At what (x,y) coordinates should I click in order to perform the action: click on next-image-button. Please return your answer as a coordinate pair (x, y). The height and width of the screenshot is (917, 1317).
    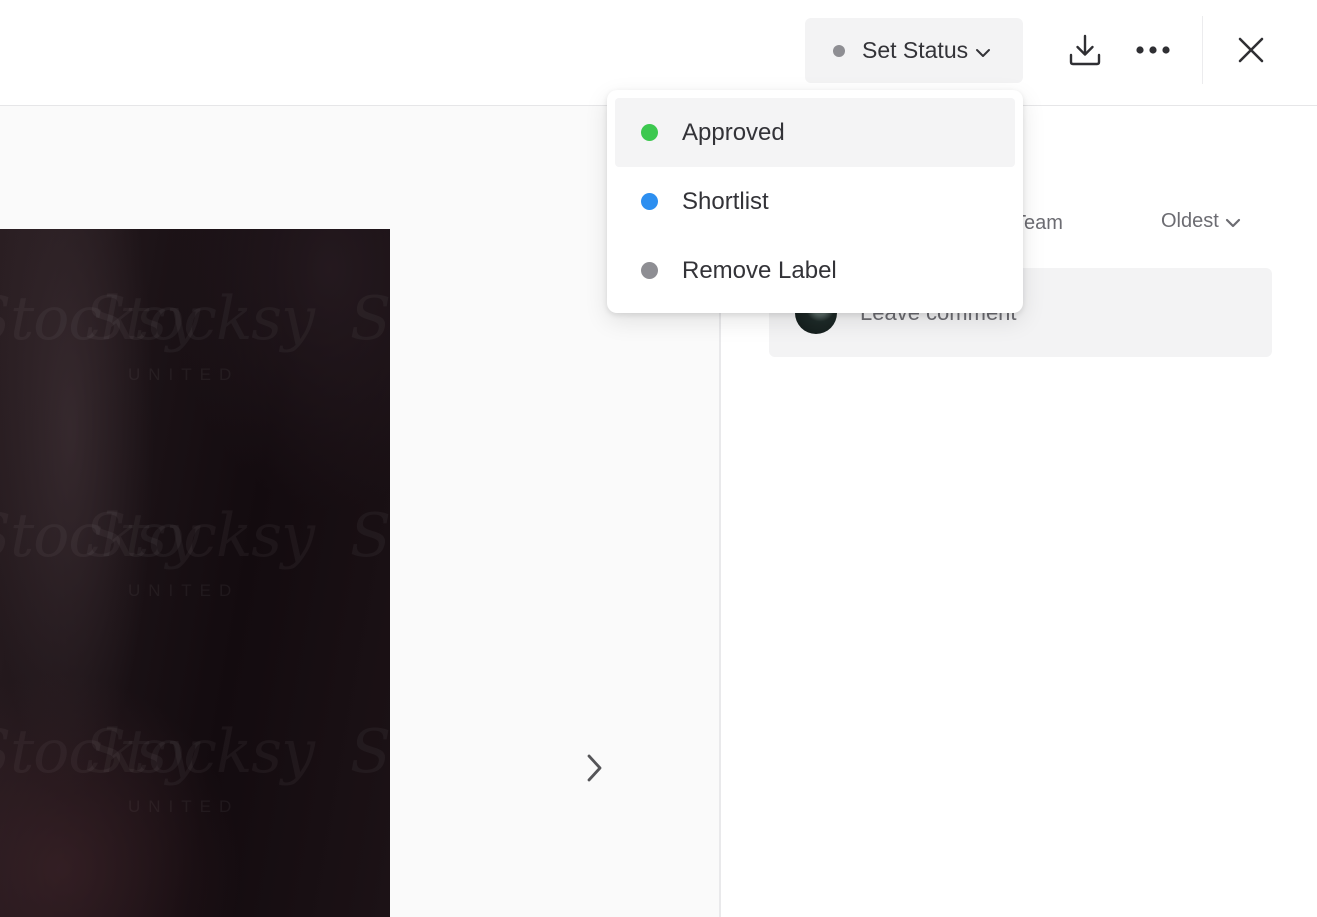
    Looking at the image, I should click on (594, 768).